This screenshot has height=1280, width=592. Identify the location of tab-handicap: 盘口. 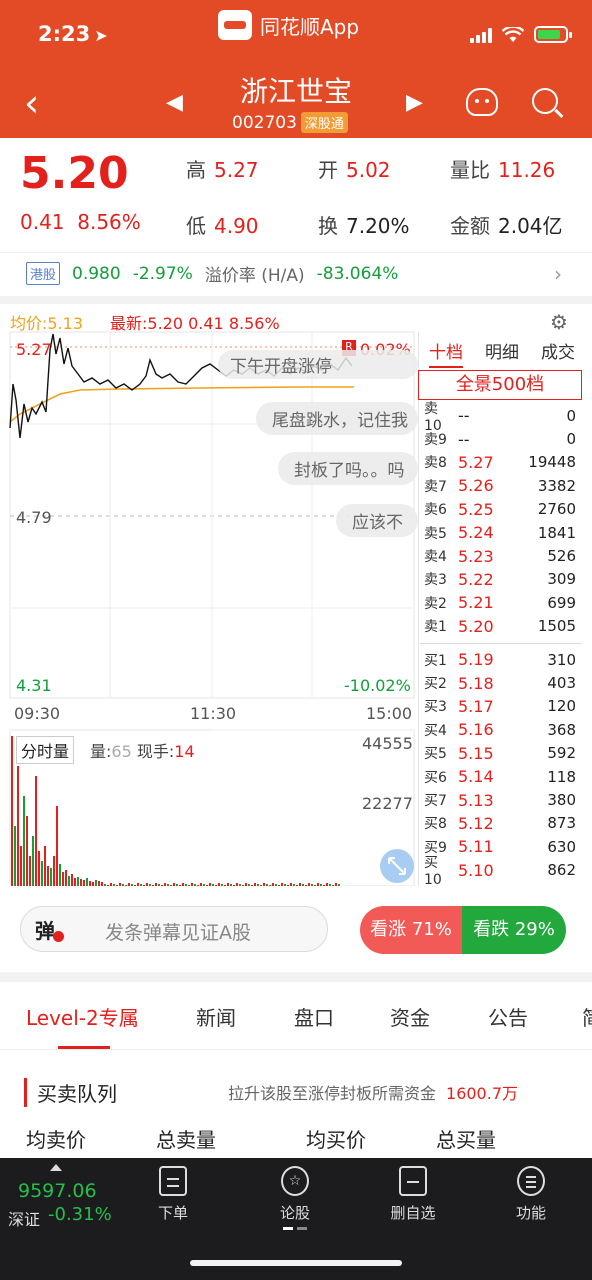
(314, 1016).